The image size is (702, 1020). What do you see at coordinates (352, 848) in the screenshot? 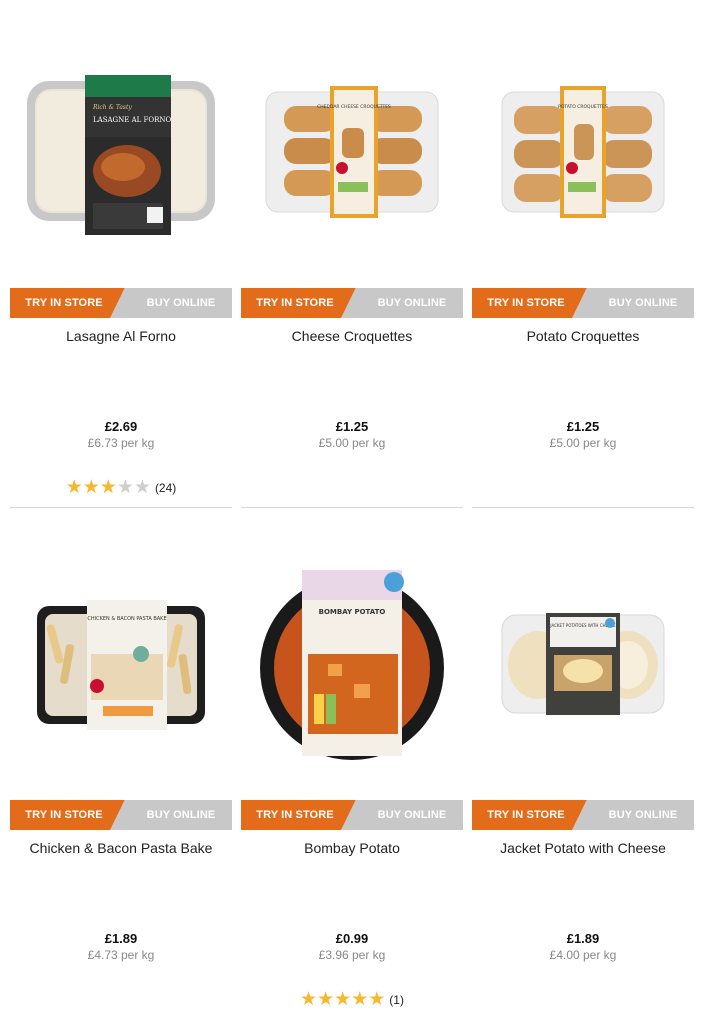
I see `product-name: Bombay Potato` at bounding box center [352, 848].